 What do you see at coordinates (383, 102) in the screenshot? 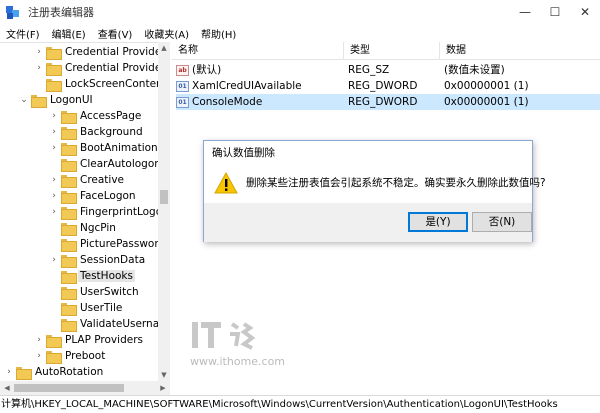
I see `value-type: REG_DWORD` at bounding box center [383, 102].